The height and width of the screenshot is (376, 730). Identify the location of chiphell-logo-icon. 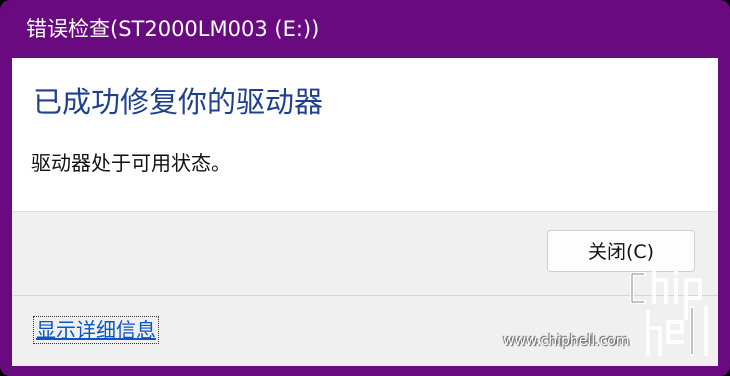
(669, 309).